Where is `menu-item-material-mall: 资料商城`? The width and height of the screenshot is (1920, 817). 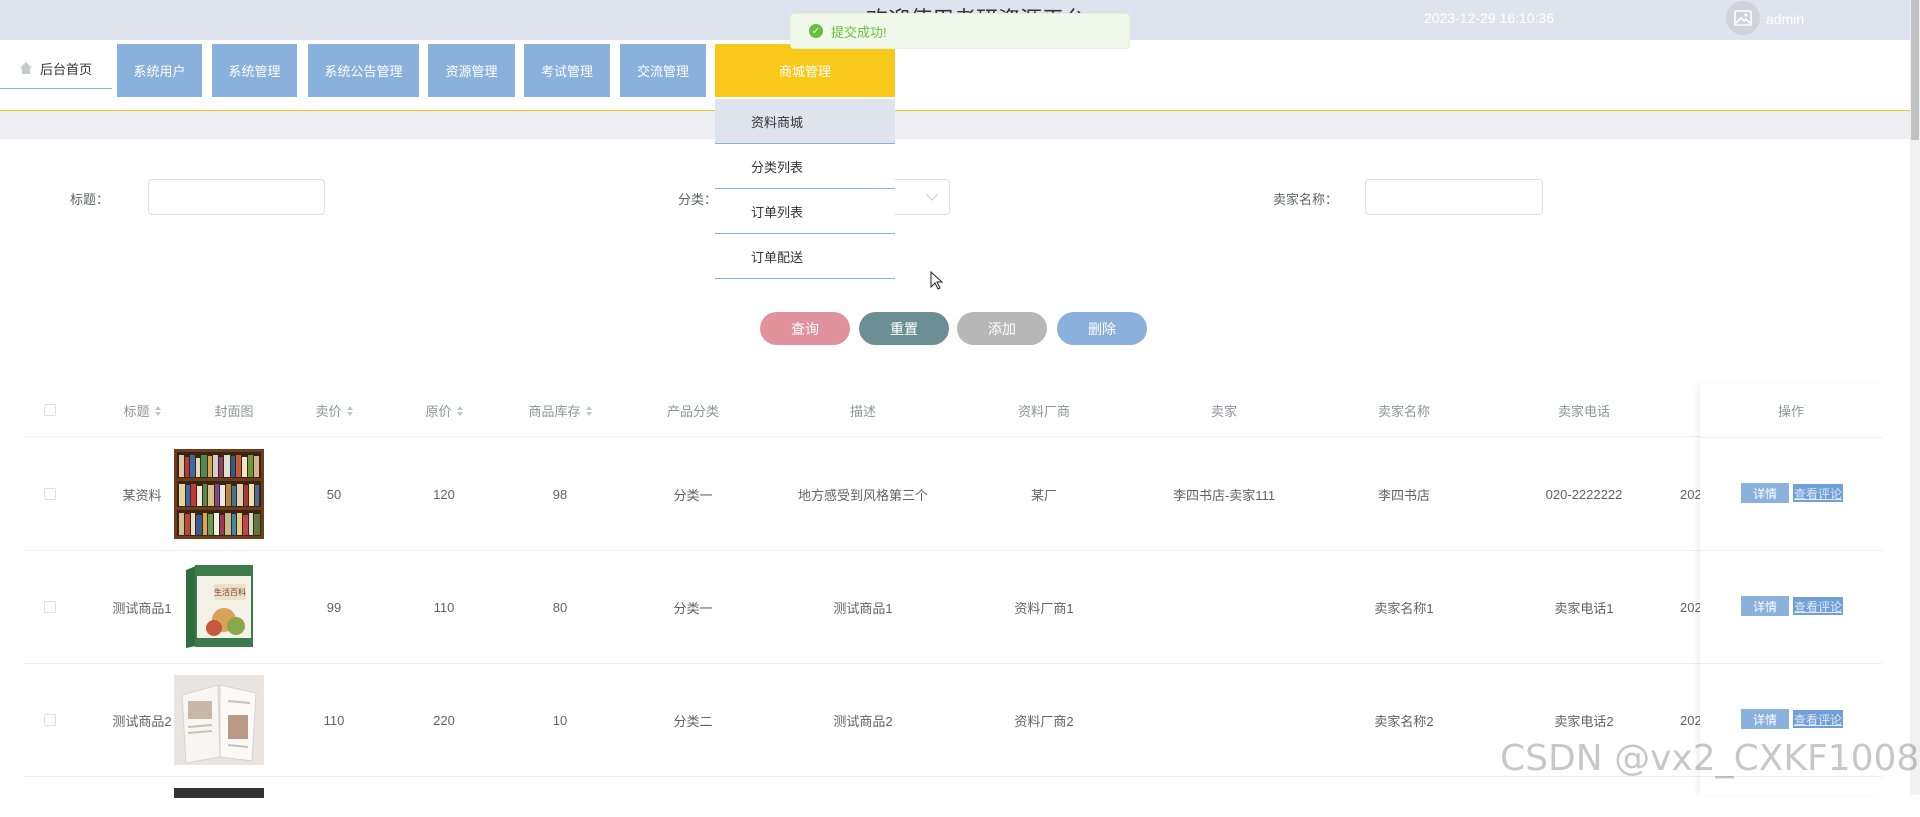 menu-item-material-mall: 资料商城 is located at coordinates (805, 121).